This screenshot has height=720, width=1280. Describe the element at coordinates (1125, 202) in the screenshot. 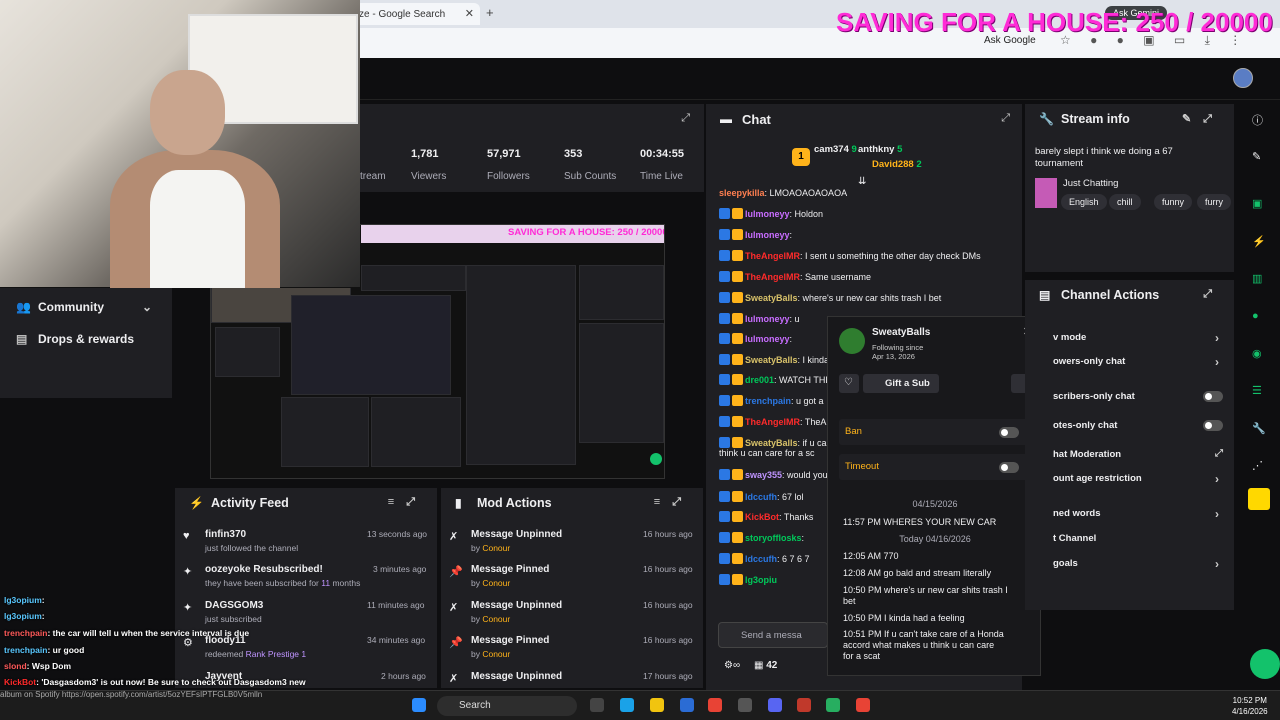

I see `stream-tag: chill` at that location.